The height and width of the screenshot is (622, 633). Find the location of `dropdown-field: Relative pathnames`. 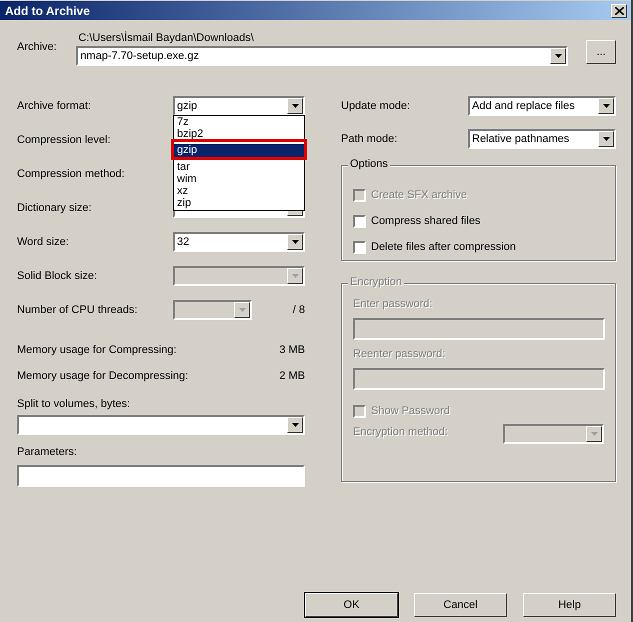

dropdown-field: Relative pathnames is located at coordinates (542, 138).